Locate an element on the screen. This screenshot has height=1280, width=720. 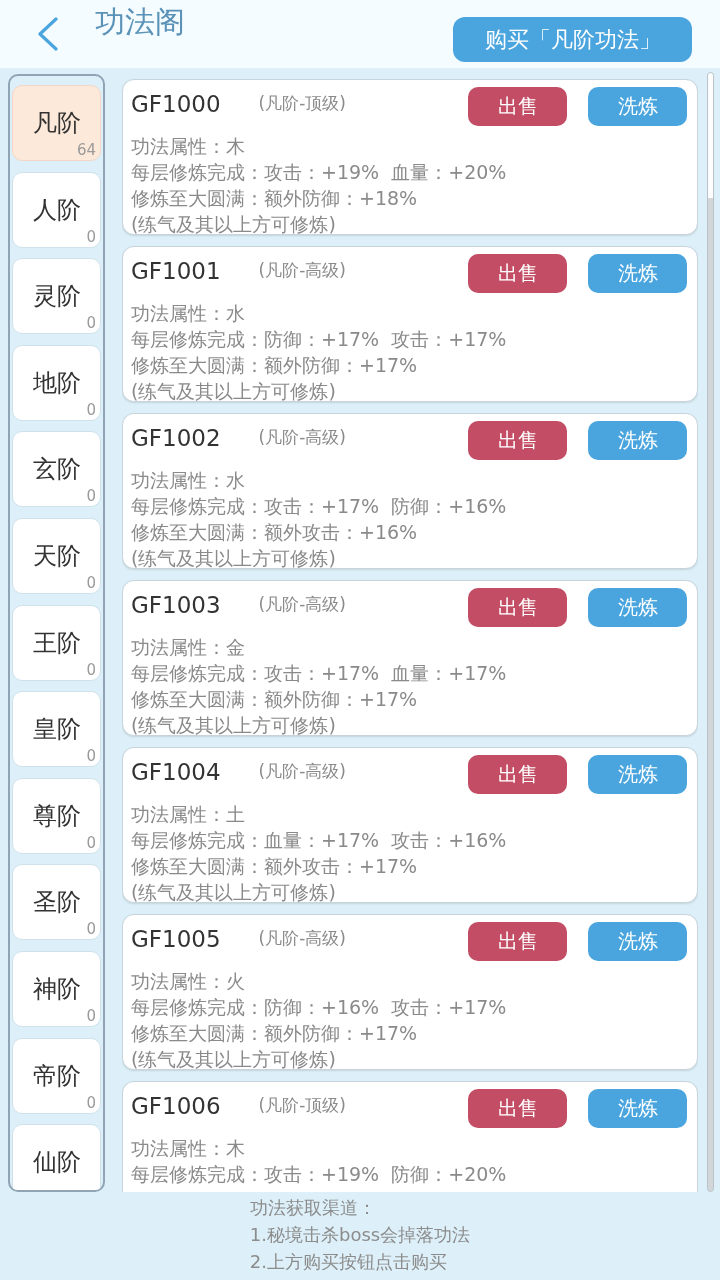
grade-tab: 王阶 0 is located at coordinates (56, 642).